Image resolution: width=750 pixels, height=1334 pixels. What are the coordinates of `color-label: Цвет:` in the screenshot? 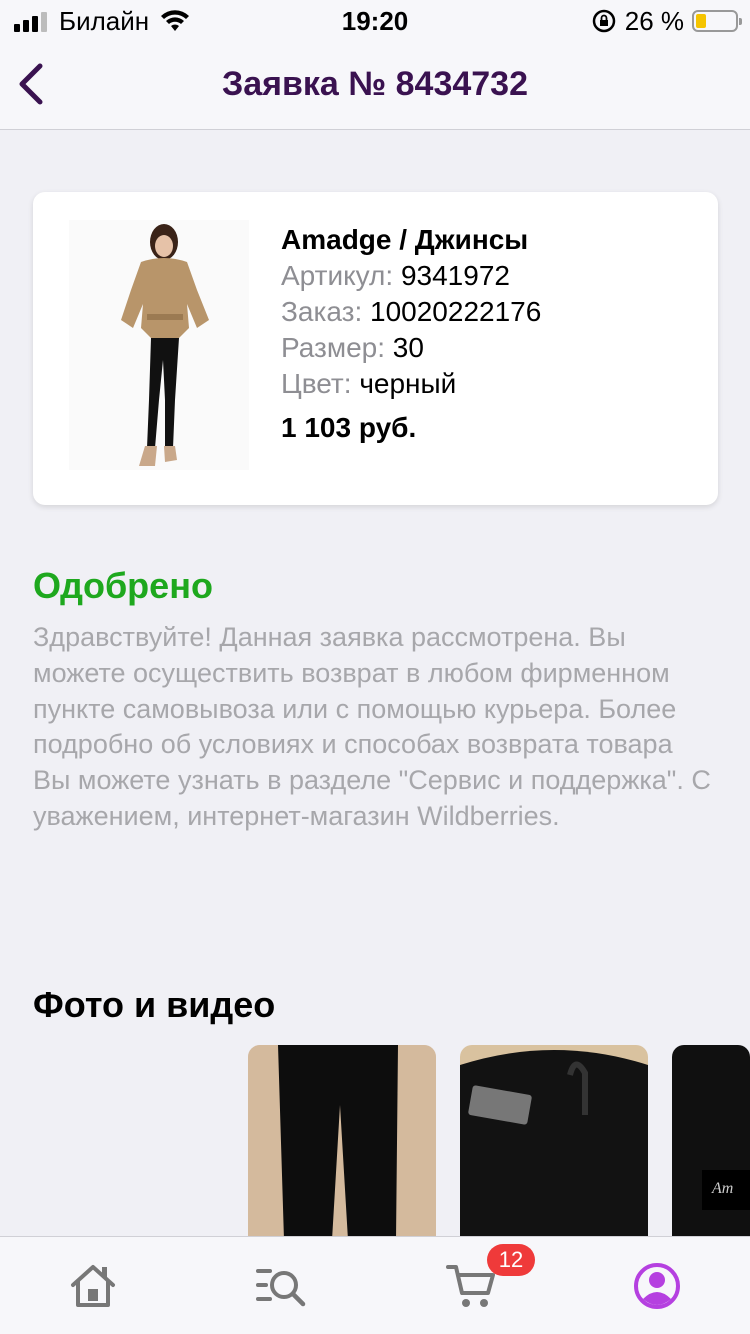 It's located at (316, 383).